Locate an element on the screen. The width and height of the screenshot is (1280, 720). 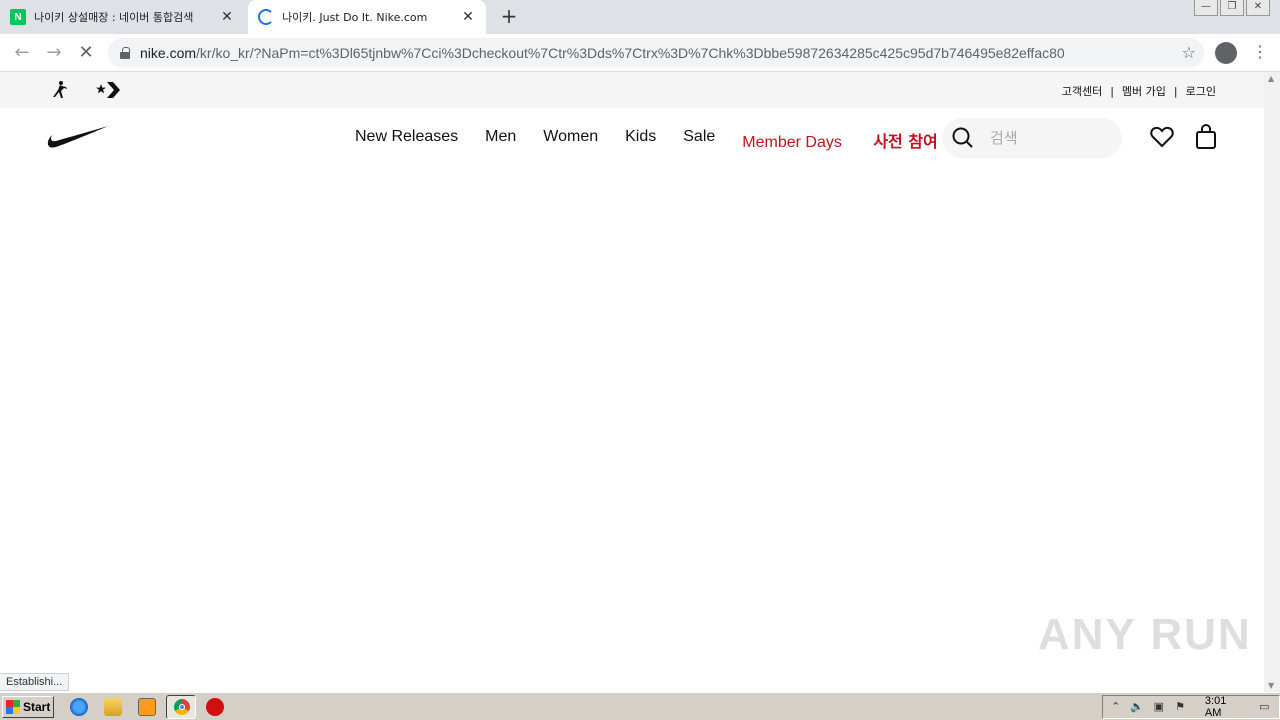
system-tray: ⌃ 🔈 ▣ ⚑ 3:01 AM ▭ is located at coordinates (1191, 707).